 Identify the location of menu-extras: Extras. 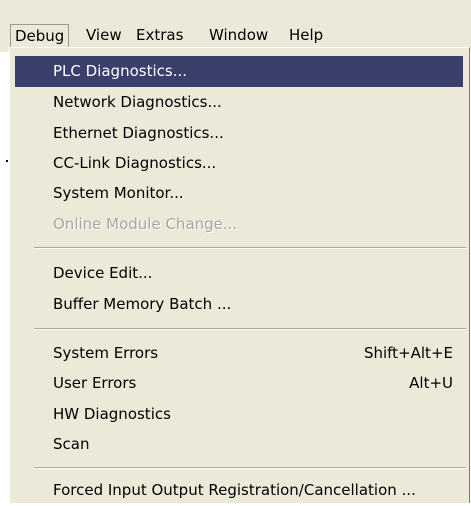
(159, 36).